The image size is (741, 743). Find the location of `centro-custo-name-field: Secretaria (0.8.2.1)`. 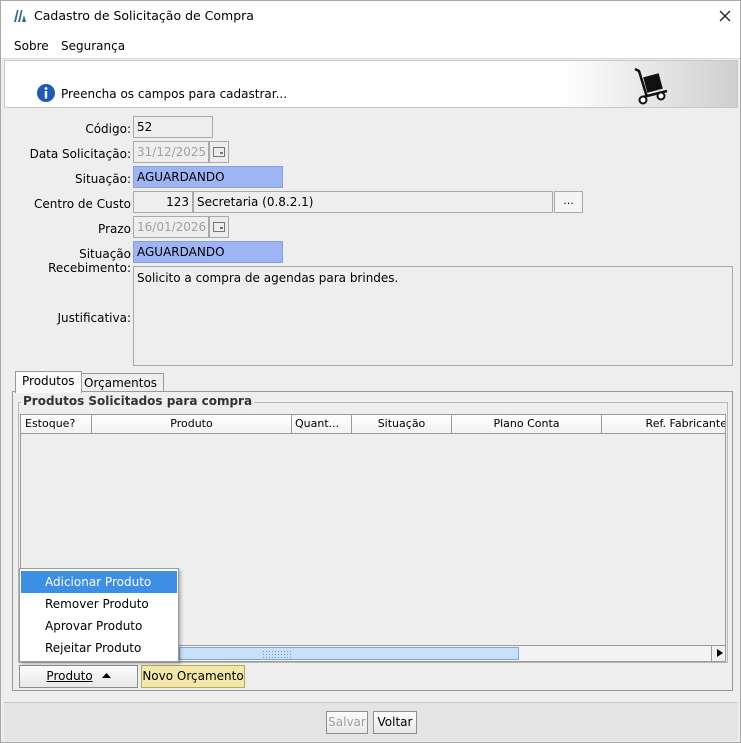

centro-custo-name-field: Secretaria (0.8.2.1) is located at coordinates (373, 202).